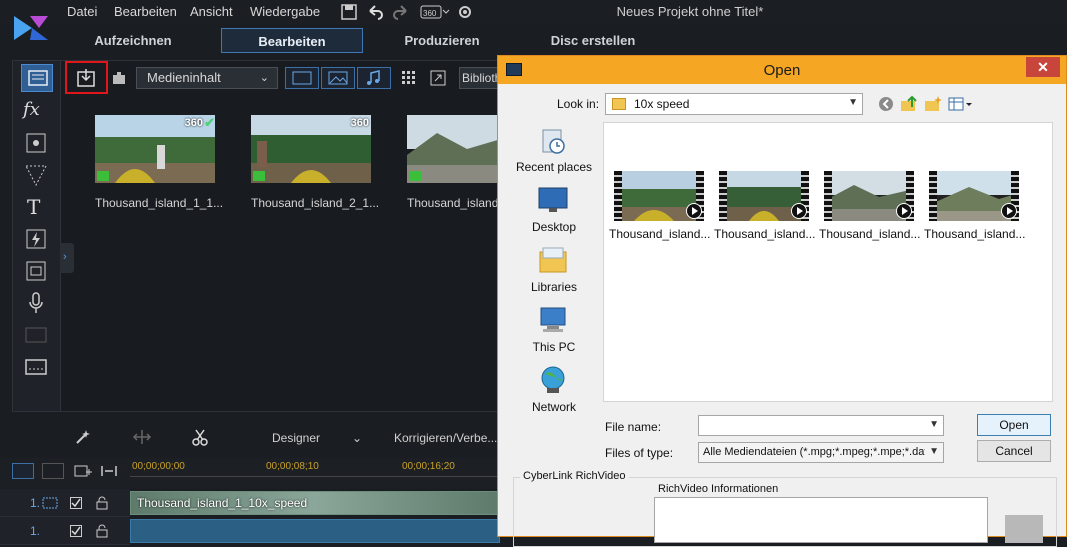 Image resolution: width=1067 pixels, height=547 pixels. I want to click on audio-filter-button, so click(374, 78).